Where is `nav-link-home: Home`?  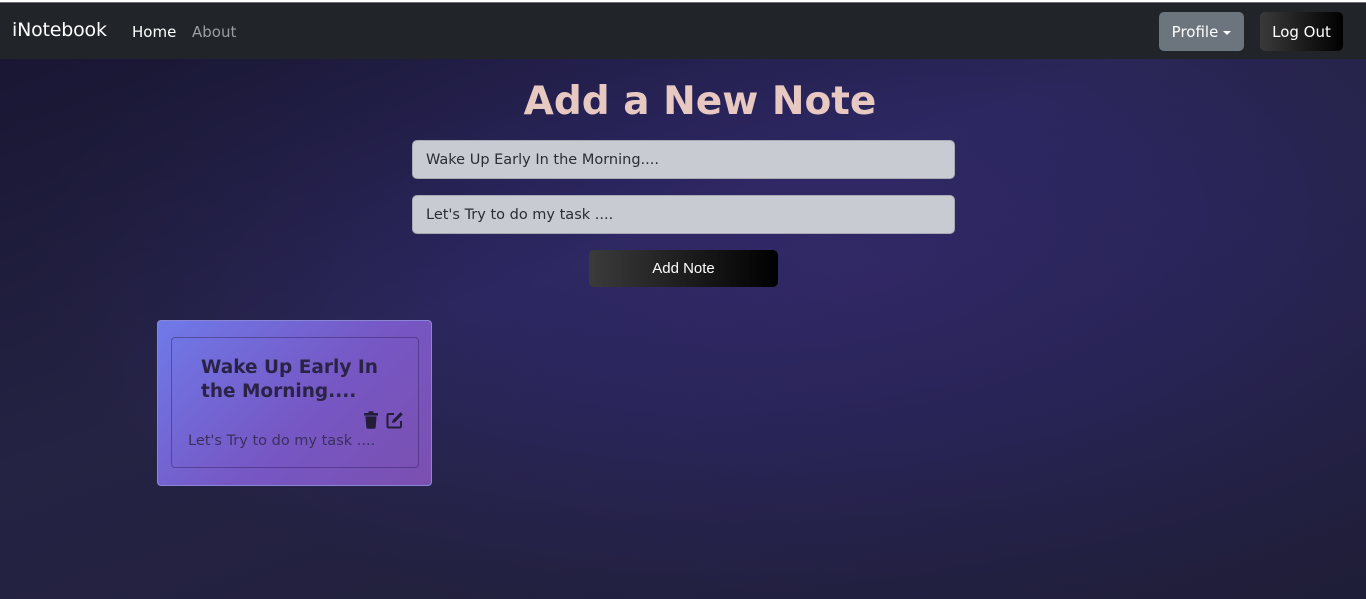
nav-link-home: Home is located at coordinates (154, 32).